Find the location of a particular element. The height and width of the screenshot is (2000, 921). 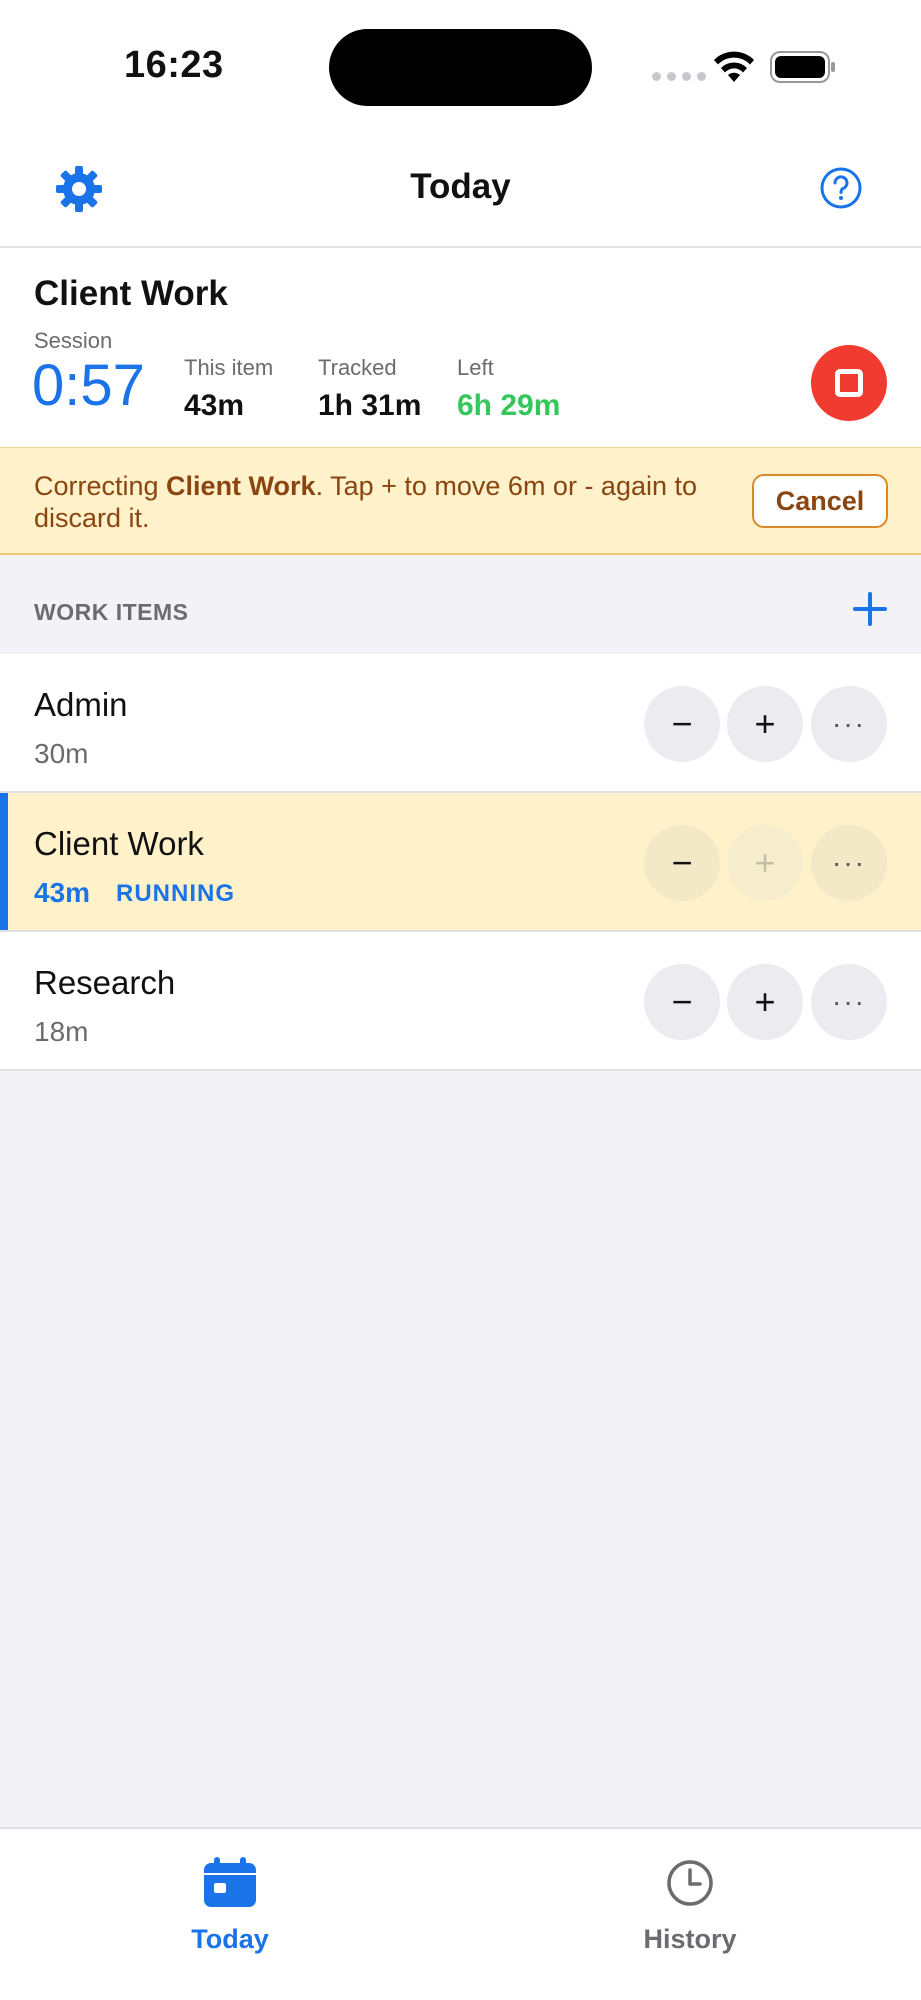

page-title: Today is located at coordinates (460, 186).